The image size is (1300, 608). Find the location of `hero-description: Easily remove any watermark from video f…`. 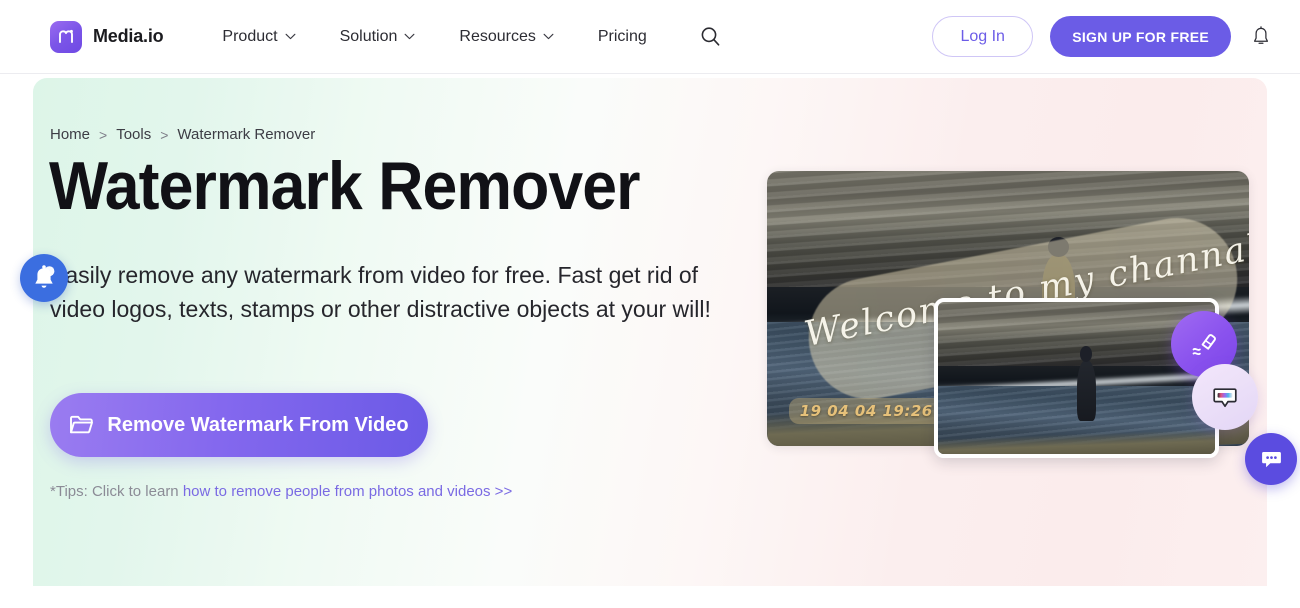

hero-description: Easily remove any watermark from video f… is located at coordinates (380, 292).